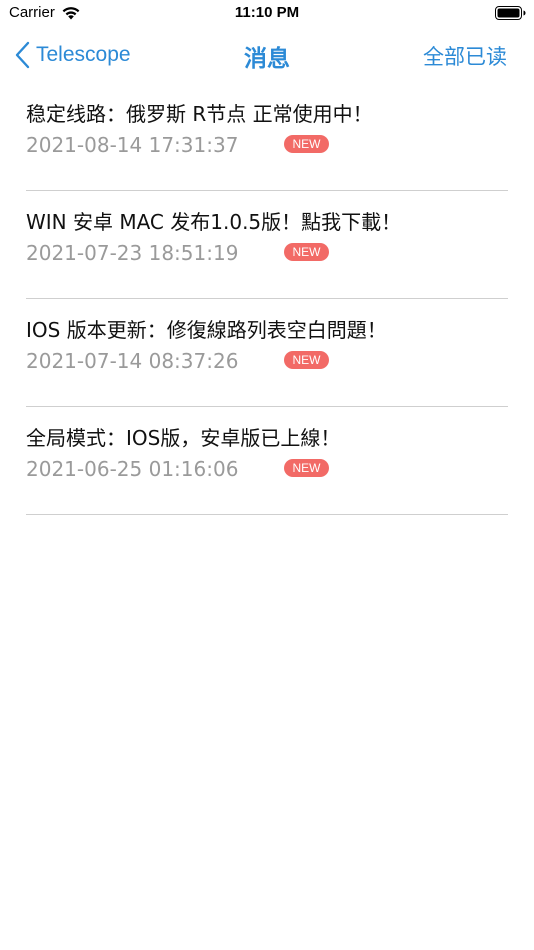  What do you see at coordinates (132, 145) in the screenshot?
I see `message-date: 2021-08-14 17:31:37` at bounding box center [132, 145].